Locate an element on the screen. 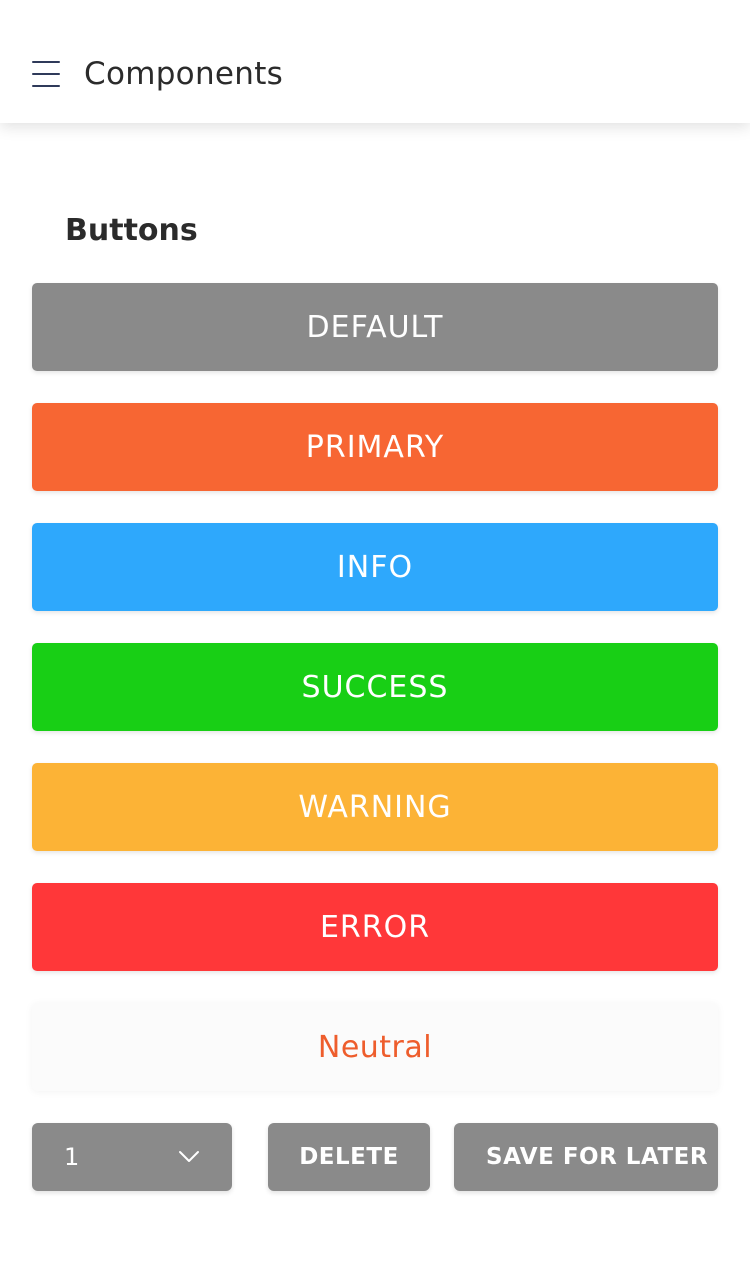 Image resolution: width=750 pixels, height=1281 pixels. warning-button: WARNING is located at coordinates (375, 807).